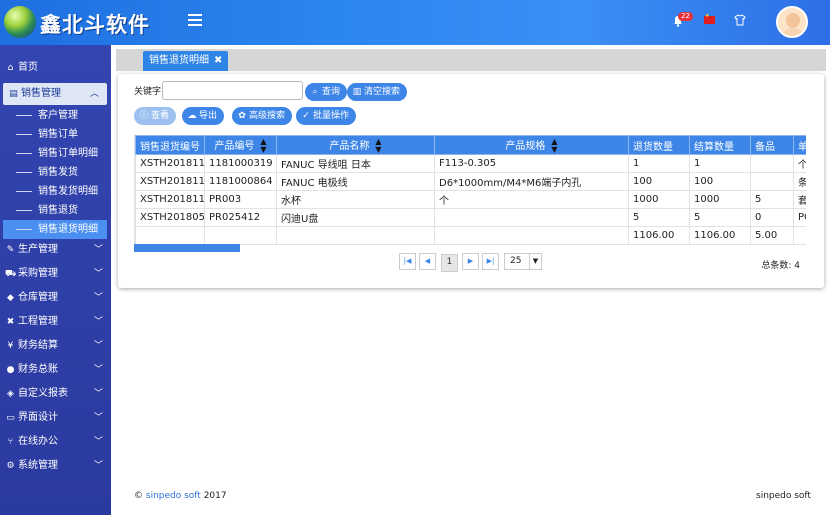 The width and height of the screenshot is (830, 515). Describe the element at coordinates (240, 163) in the screenshot. I see `table-cell: 1181000319` at that location.